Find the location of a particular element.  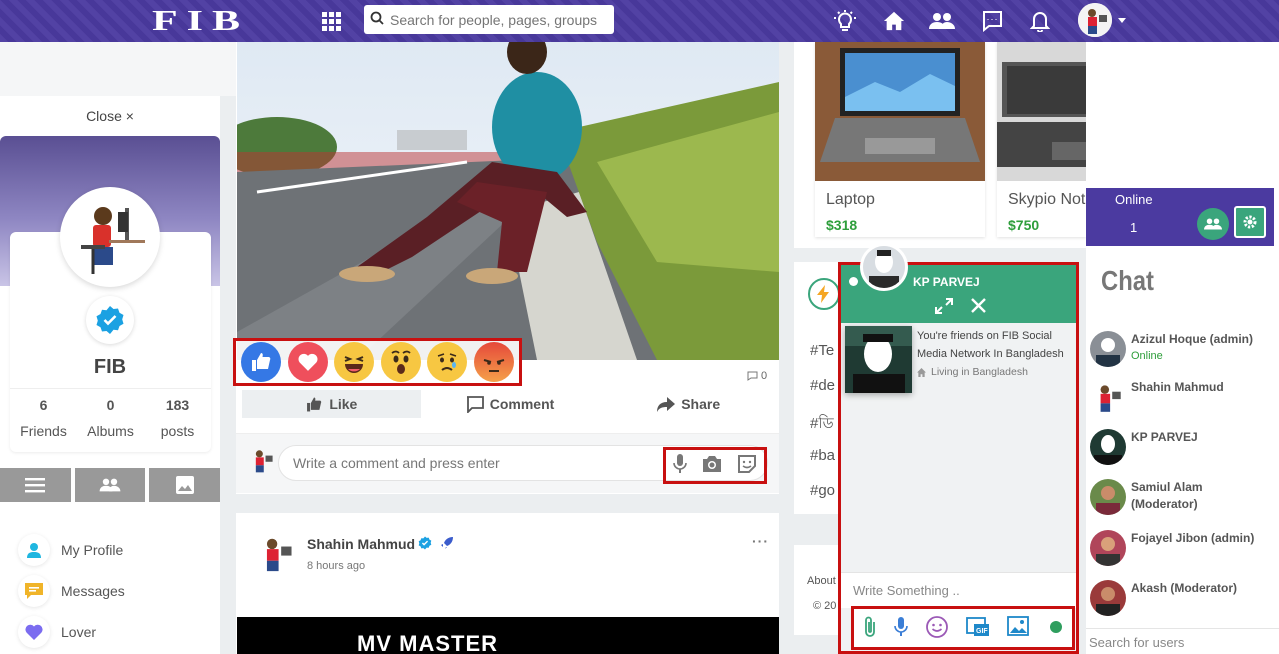

share-icon is located at coordinates (666, 404).